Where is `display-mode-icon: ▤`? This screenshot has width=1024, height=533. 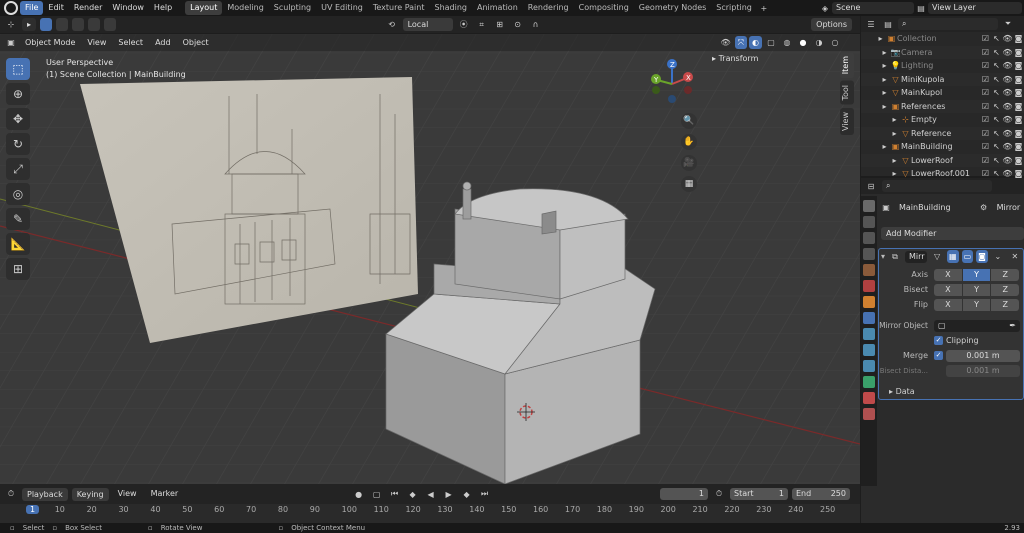 display-mode-icon: ▤ is located at coordinates (888, 24).